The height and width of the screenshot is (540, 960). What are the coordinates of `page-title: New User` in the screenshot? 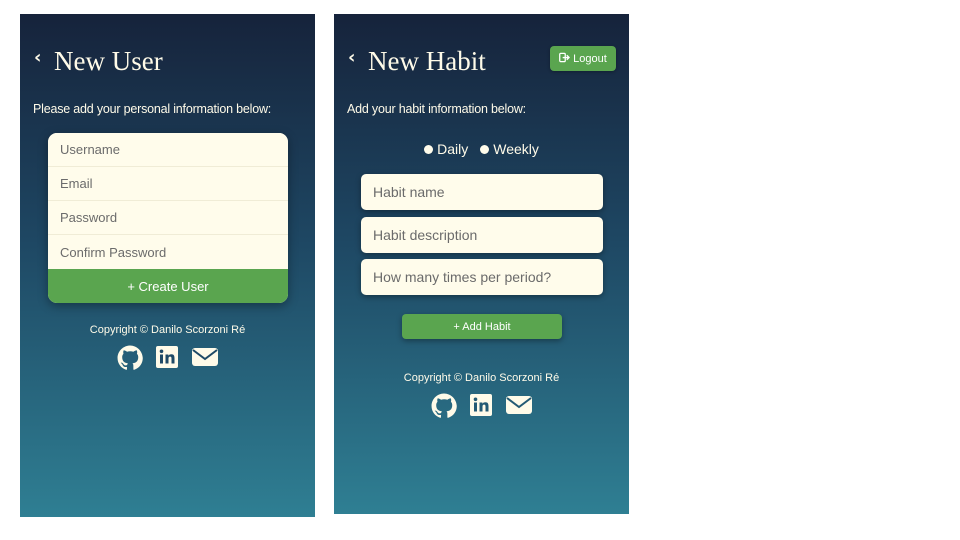 It's located at (108, 61).